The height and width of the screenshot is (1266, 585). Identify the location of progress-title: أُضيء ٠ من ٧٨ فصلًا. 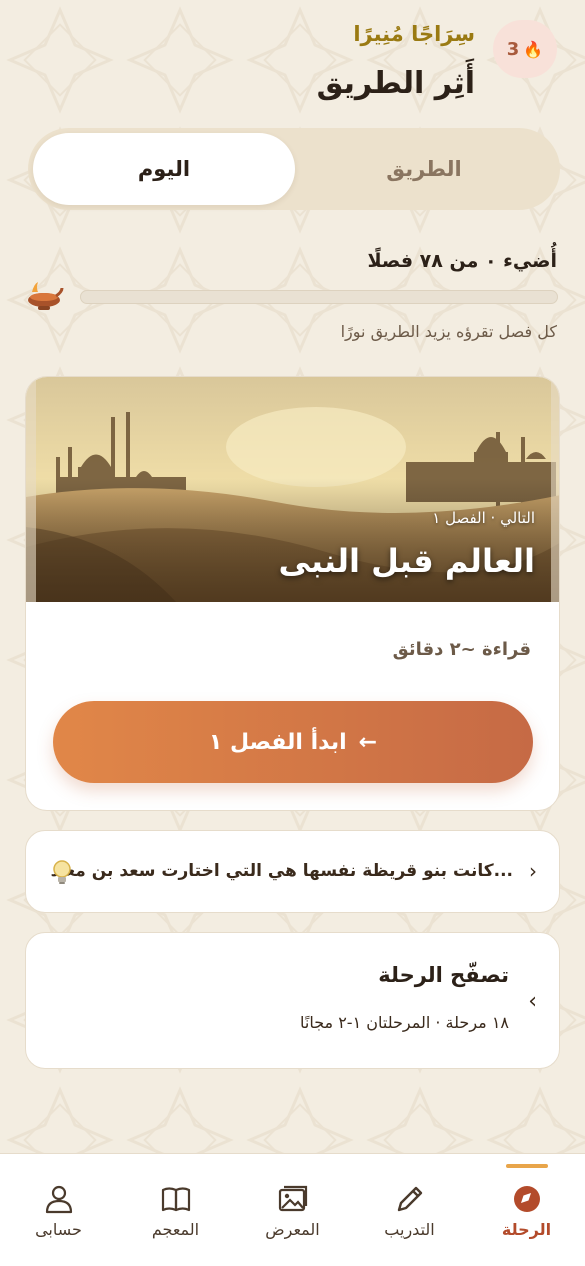
(462, 261).